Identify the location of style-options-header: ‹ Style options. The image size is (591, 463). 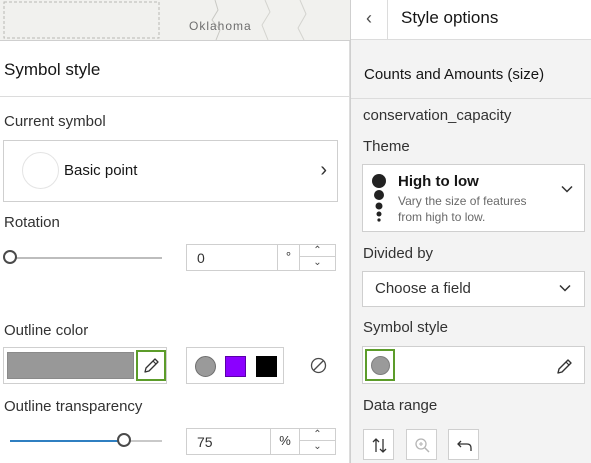
(471, 20).